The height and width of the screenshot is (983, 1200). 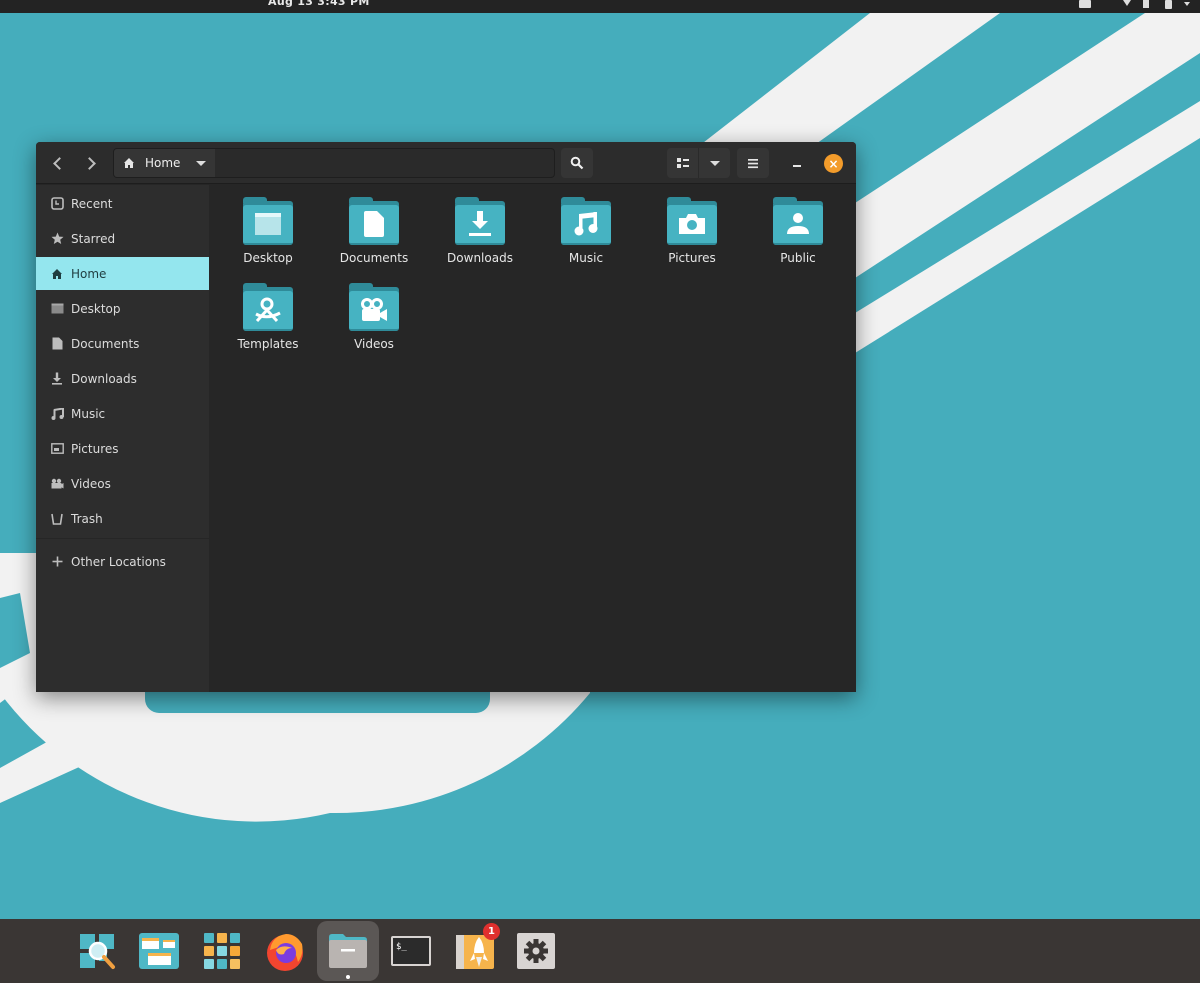 What do you see at coordinates (348, 977) in the screenshot?
I see `running-indicator` at bounding box center [348, 977].